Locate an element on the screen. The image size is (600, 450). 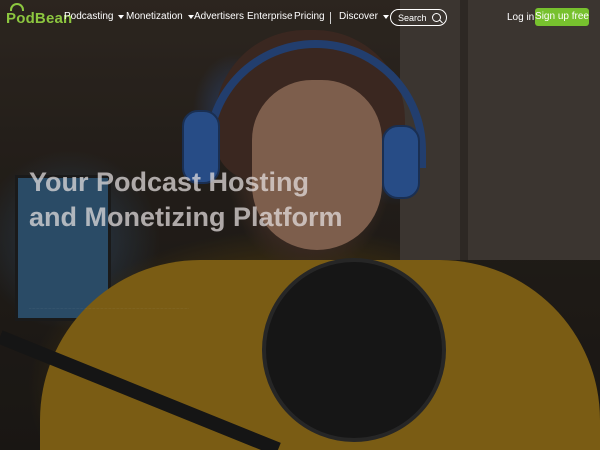
nav-item-label: Enterprise is located at coordinates (270, 16).